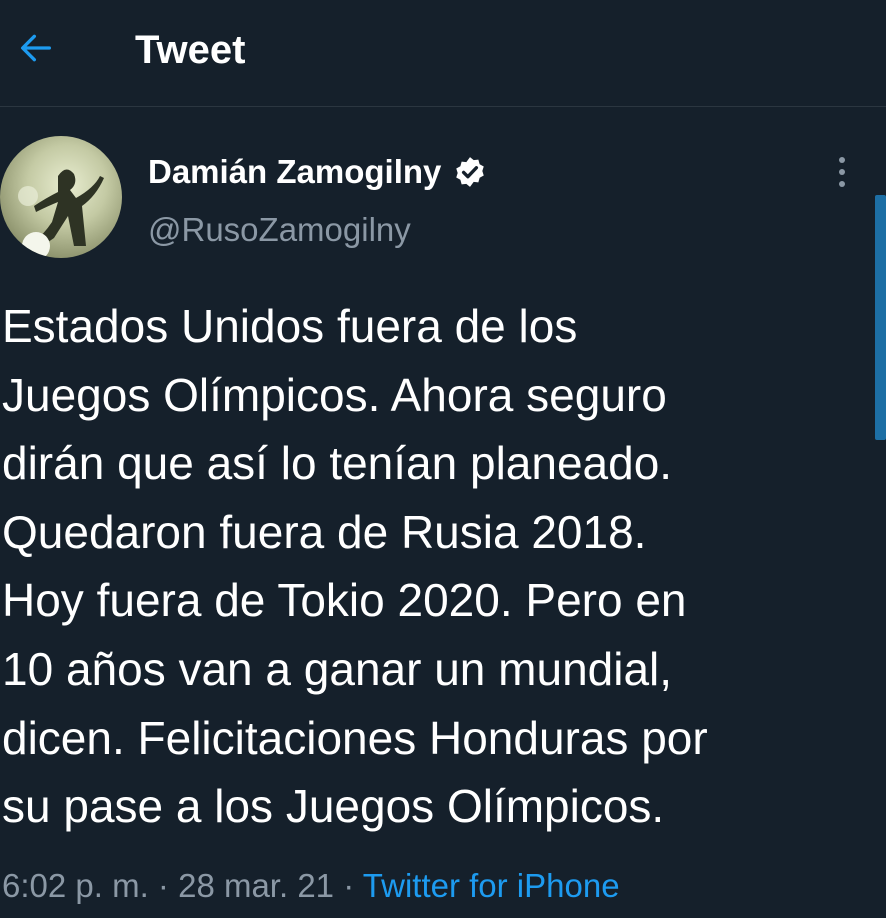 This screenshot has width=886, height=918. Describe the element at coordinates (75, 885) in the screenshot. I see `tweet-time: 6:02 p. m.` at that location.